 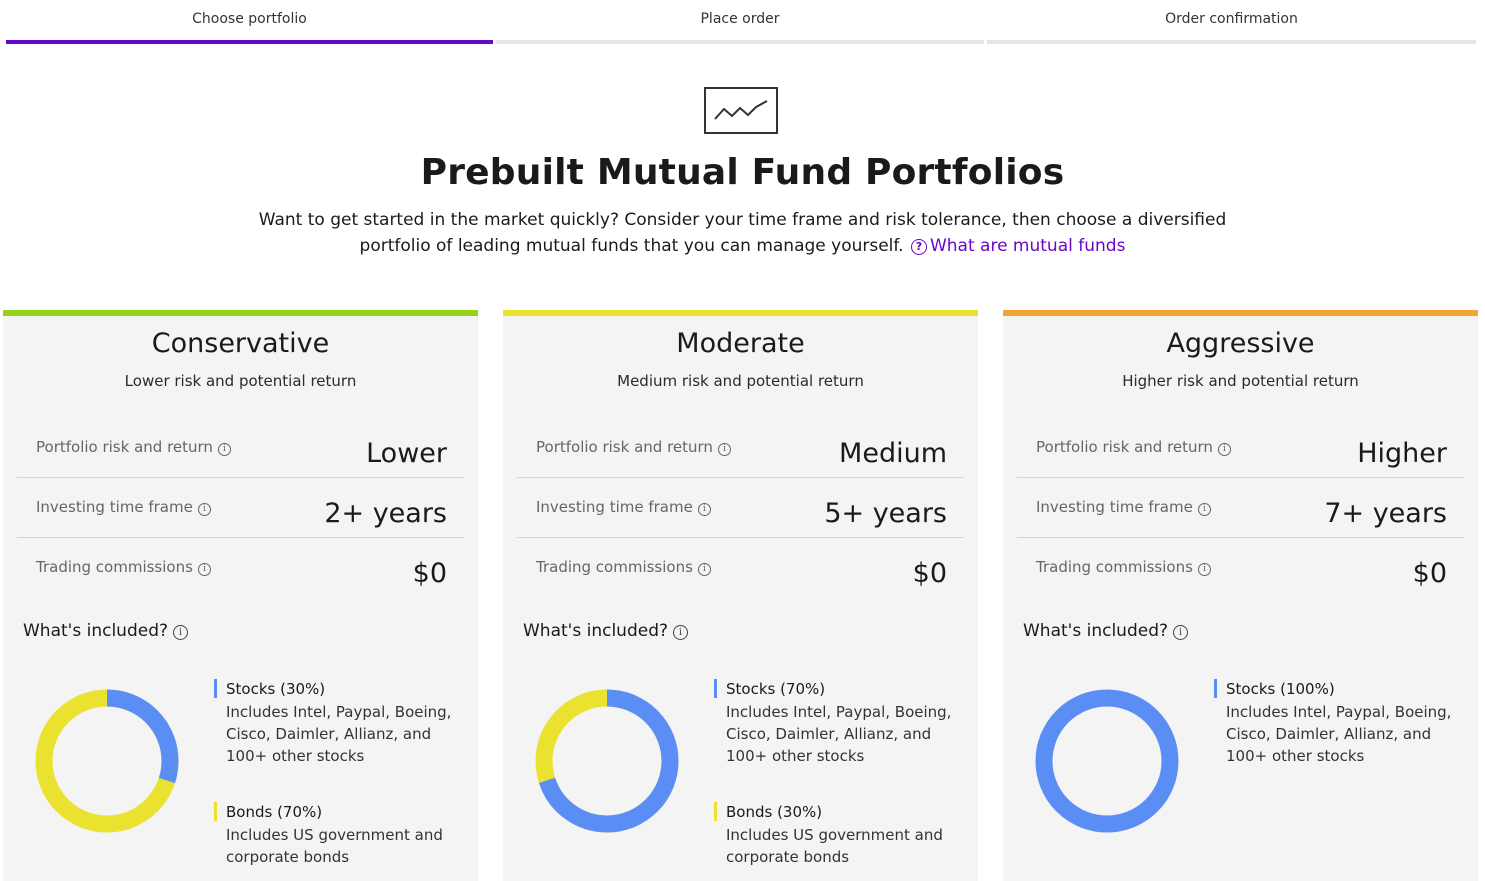 I want to click on time-frame-row: Investing time frame i 5+ years, so click(x=740, y=508).